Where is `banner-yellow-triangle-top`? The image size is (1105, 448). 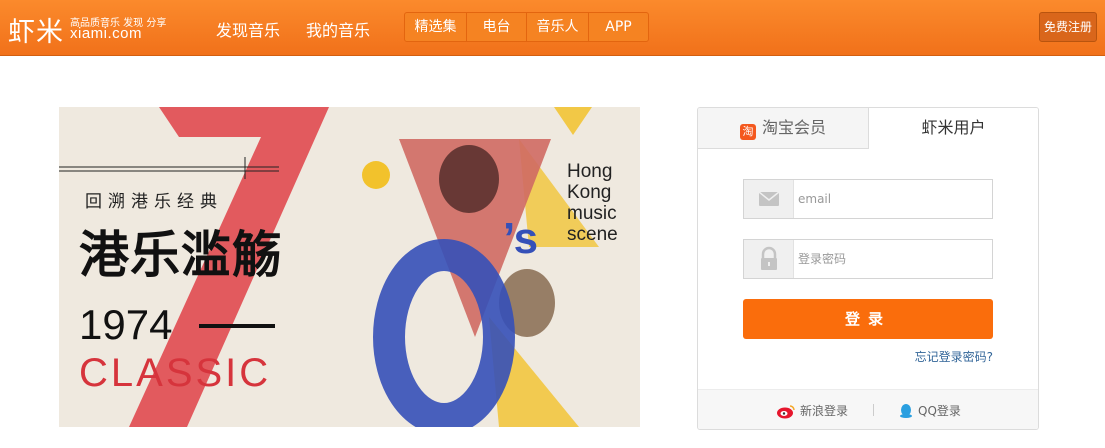
banner-yellow-triangle-top is located at coordinates (573, 121).